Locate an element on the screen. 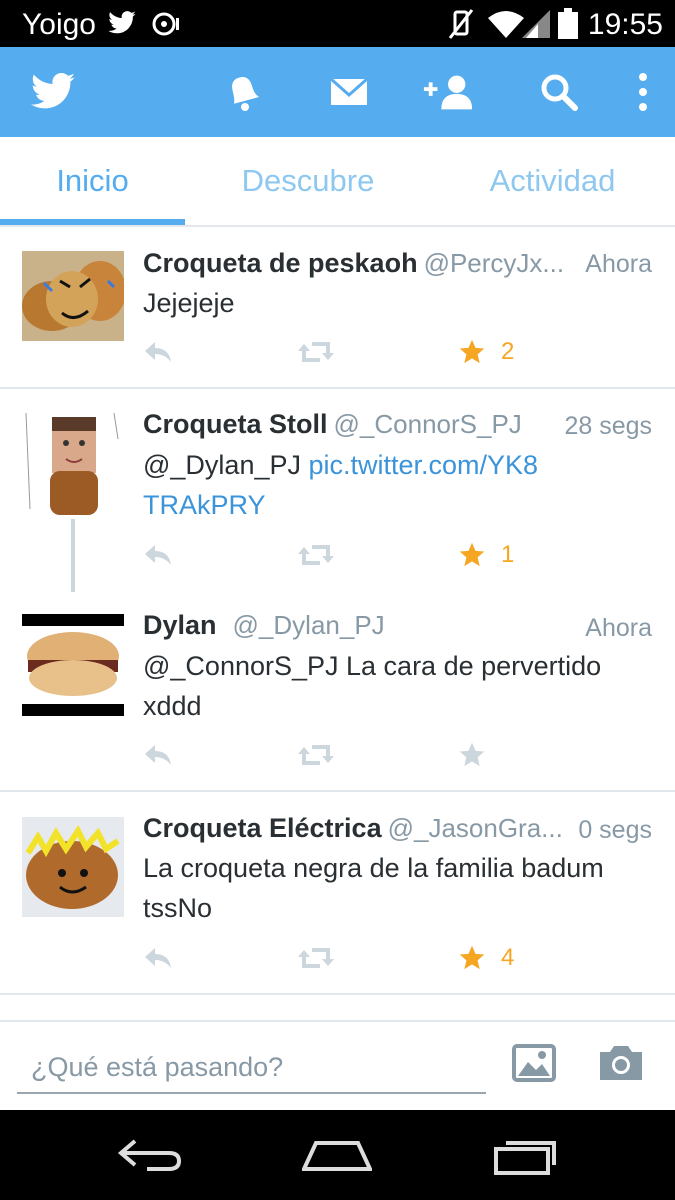 Image resolution: width=675 pixels, height=1200 pixels. wifi-icon is located at coordinates (506, 26).